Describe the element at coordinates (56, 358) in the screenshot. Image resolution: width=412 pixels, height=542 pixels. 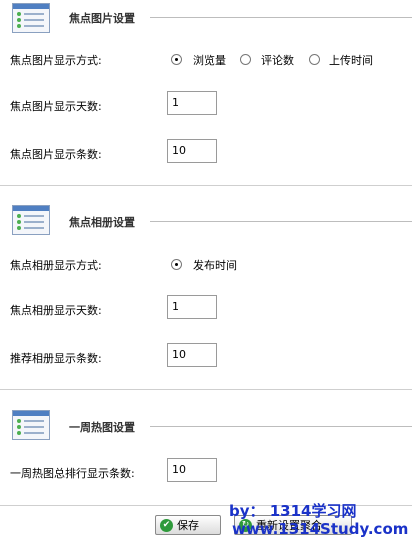
I see `recommended-album-count-label: 推荐相册显示条数:` at that location.